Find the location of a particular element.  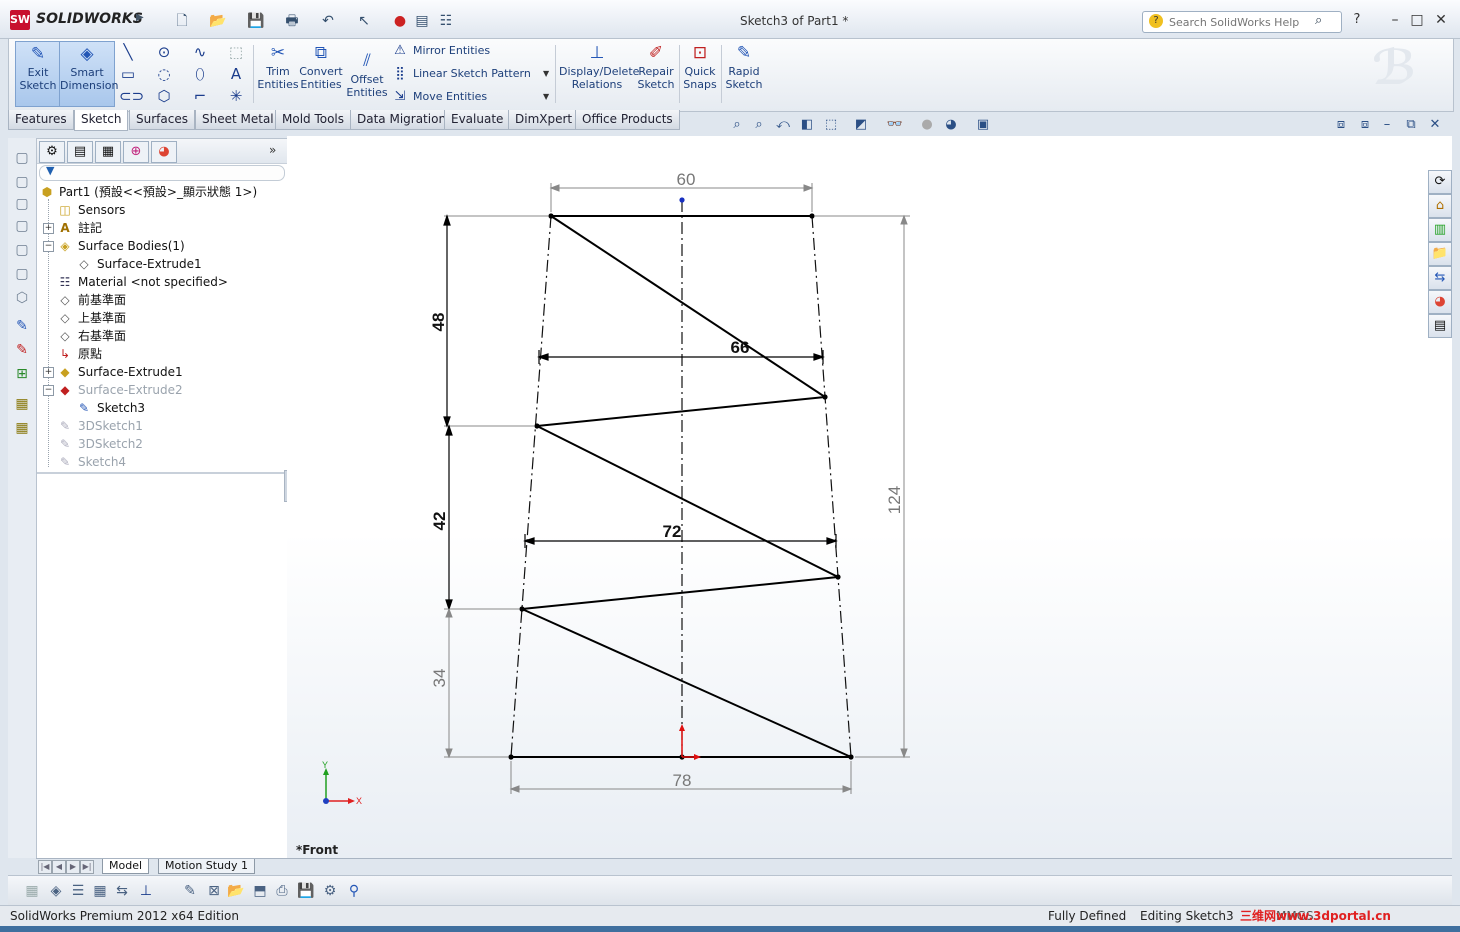

text-icon: A is located at coordinates (236, 74).